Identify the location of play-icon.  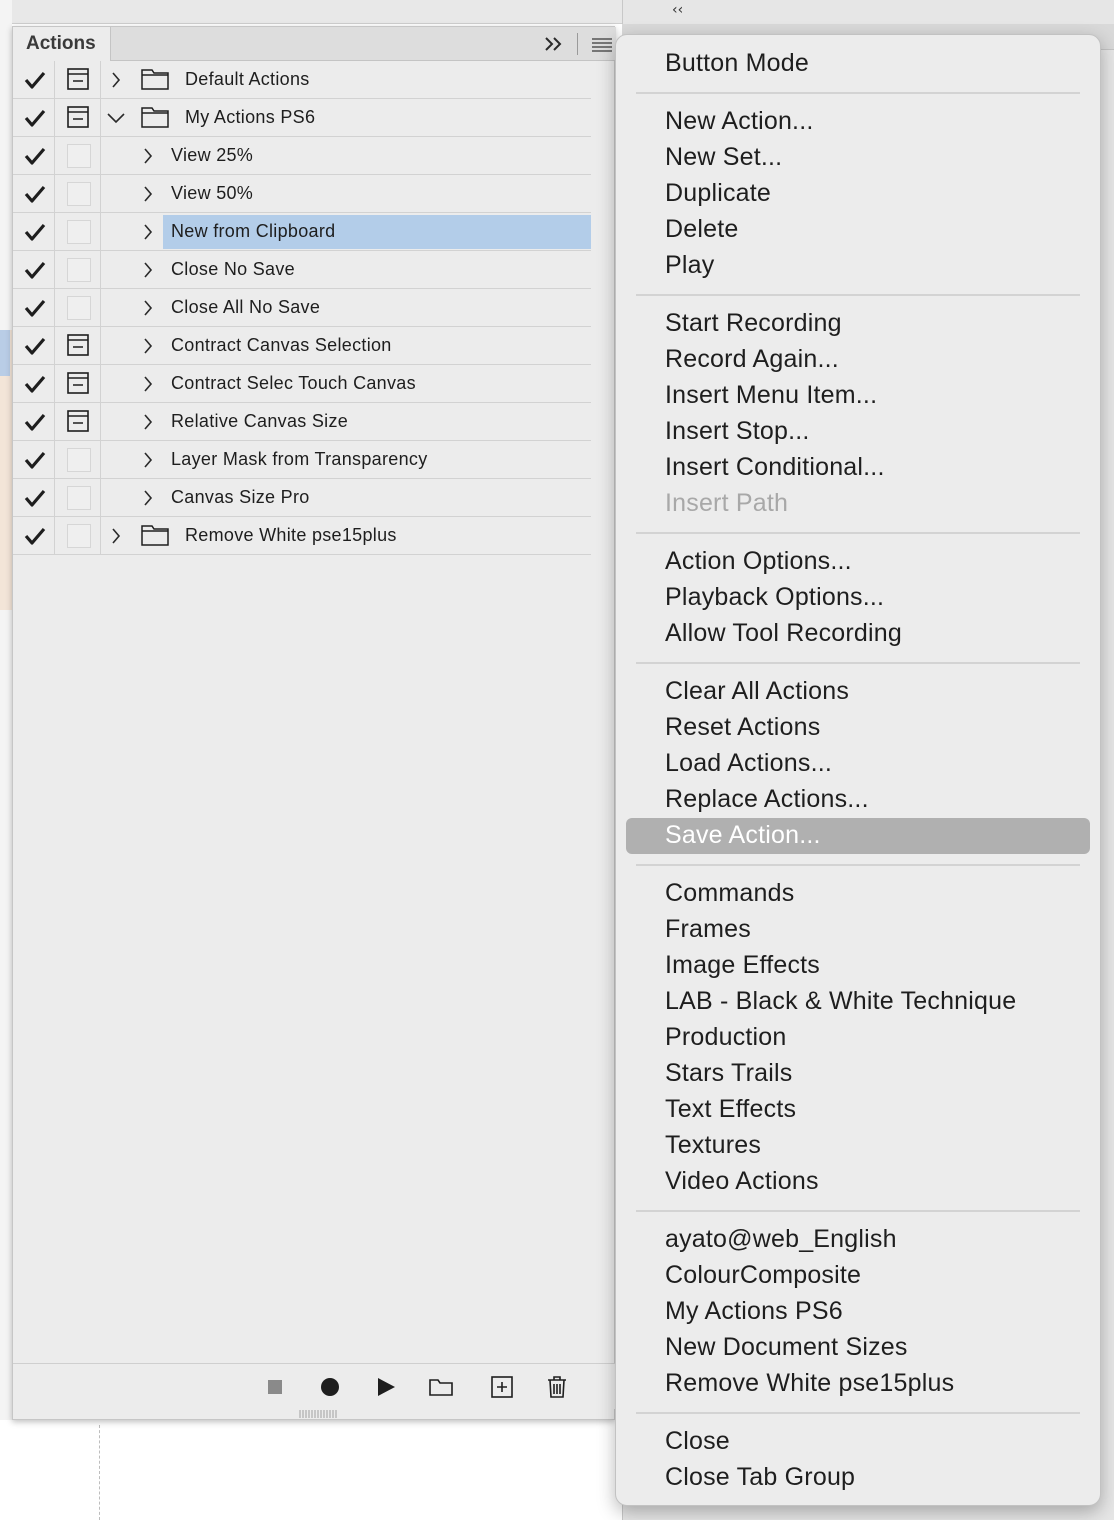
(386, 1387).